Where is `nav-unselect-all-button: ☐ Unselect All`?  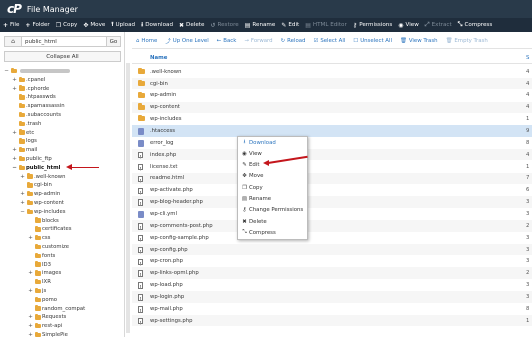
nav-unselect-all-button: ☐ Unselect All is located at coordinates (372, 41).